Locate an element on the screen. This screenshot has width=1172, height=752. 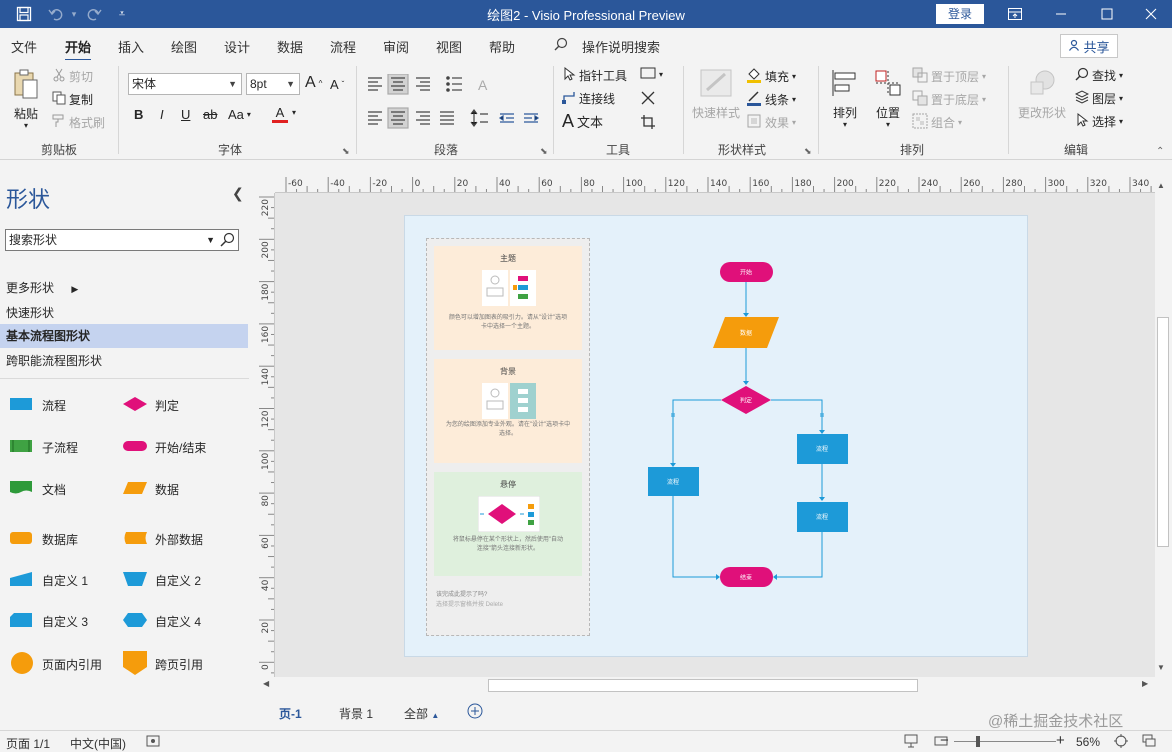
cross-functional-shapes-link: 跨职能流程图形状 is located at coordinates (54, 360).